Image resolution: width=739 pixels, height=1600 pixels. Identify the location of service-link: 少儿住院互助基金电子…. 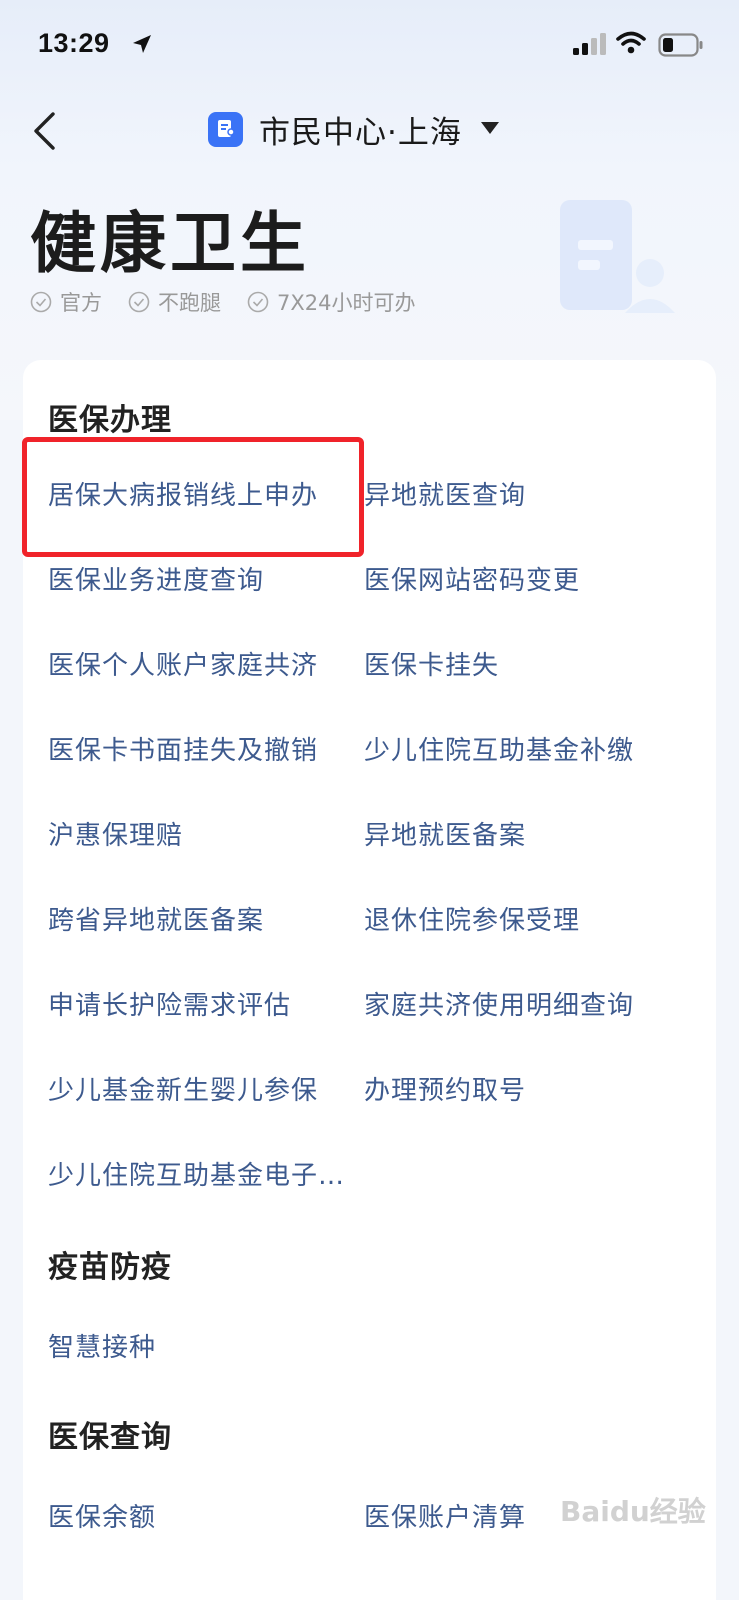
(196, 1173).